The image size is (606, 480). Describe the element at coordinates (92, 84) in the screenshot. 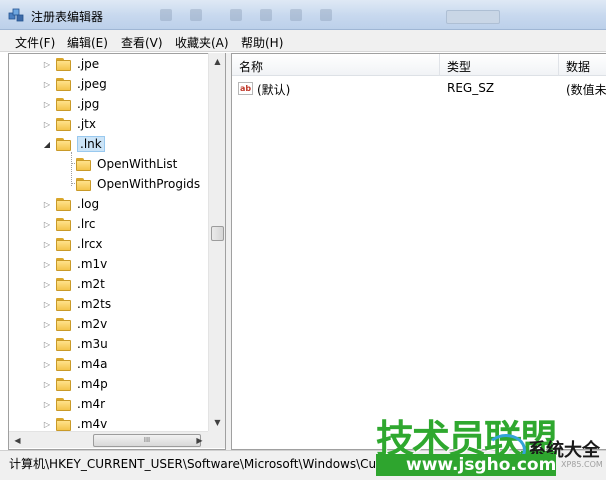

I see `tree-item-label: .jpeg` at that location.